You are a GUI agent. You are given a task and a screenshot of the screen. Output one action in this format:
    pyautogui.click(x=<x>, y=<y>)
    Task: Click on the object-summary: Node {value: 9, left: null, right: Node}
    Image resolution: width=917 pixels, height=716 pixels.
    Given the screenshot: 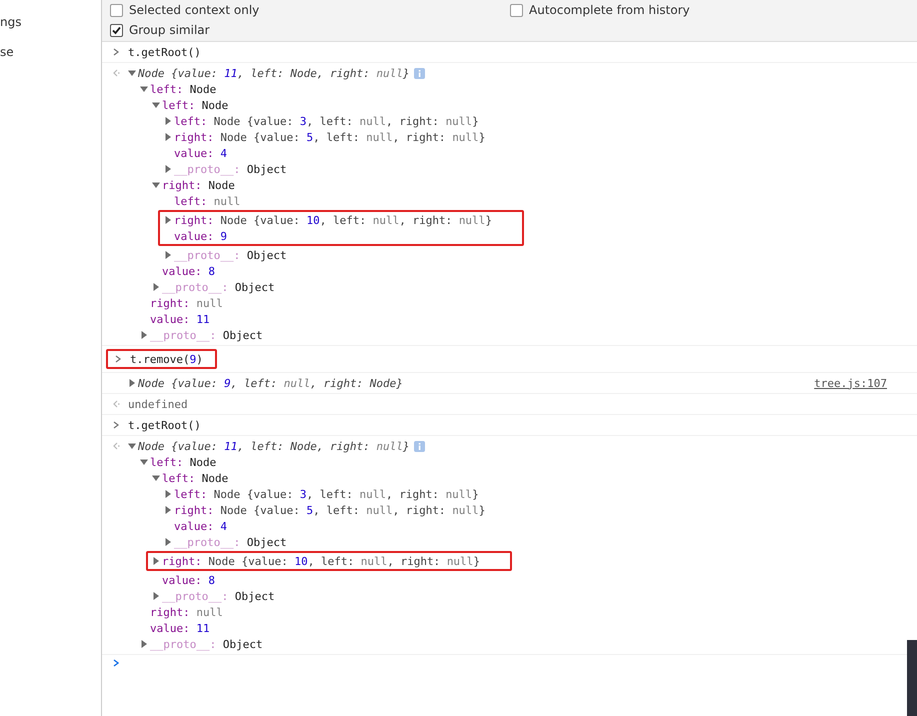 What is the action you would take?
    pyautogui.click(x=270, y=383)
    